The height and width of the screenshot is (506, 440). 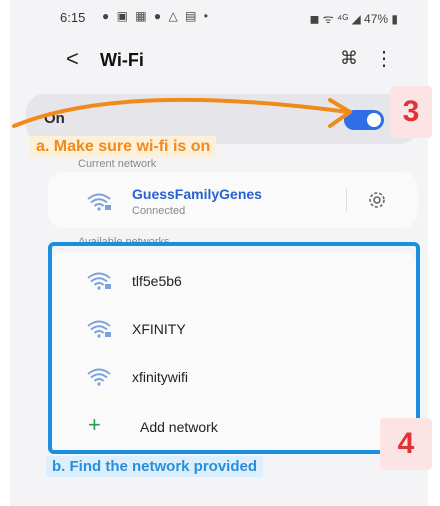 What do you see at coordinates (179, 427) in the screenshot?
I see `add-network-label: Add network` at bounding box center [179, 427].